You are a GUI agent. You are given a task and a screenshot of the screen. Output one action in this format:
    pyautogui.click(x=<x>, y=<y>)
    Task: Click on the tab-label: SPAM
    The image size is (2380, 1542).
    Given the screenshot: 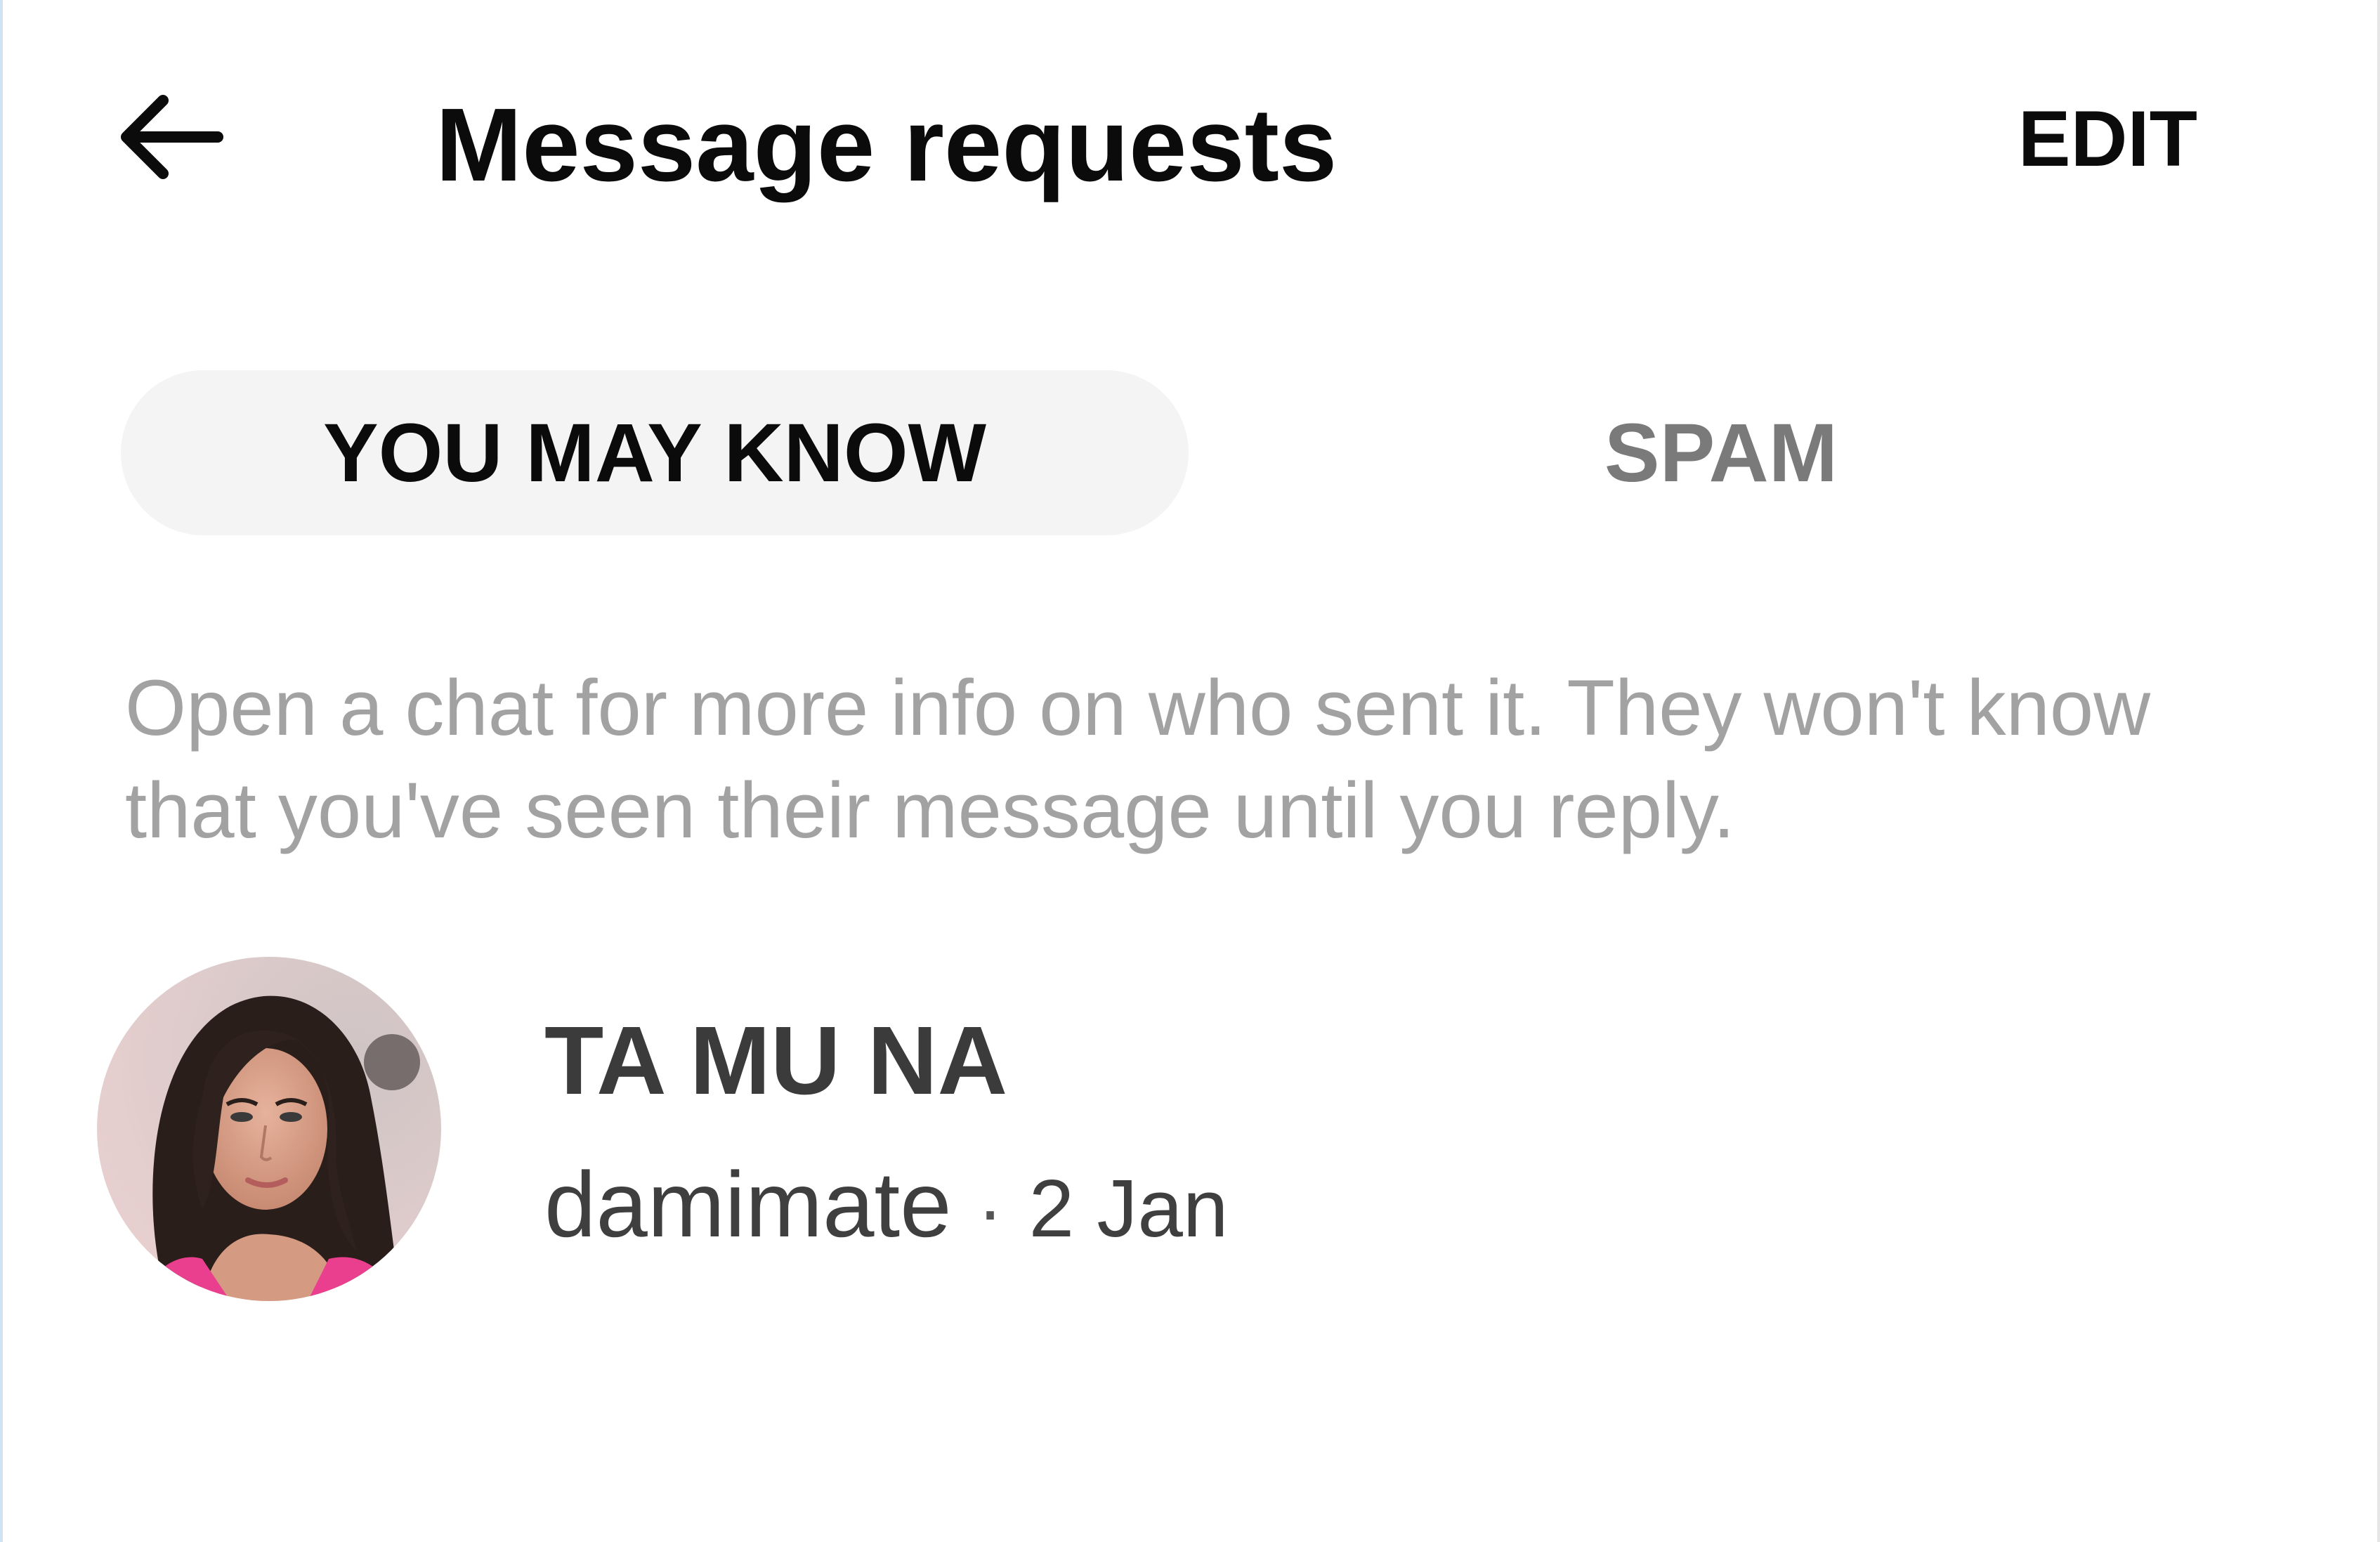 What is the action you would take?
    pyautogui.click(x=1721, y=452)
    